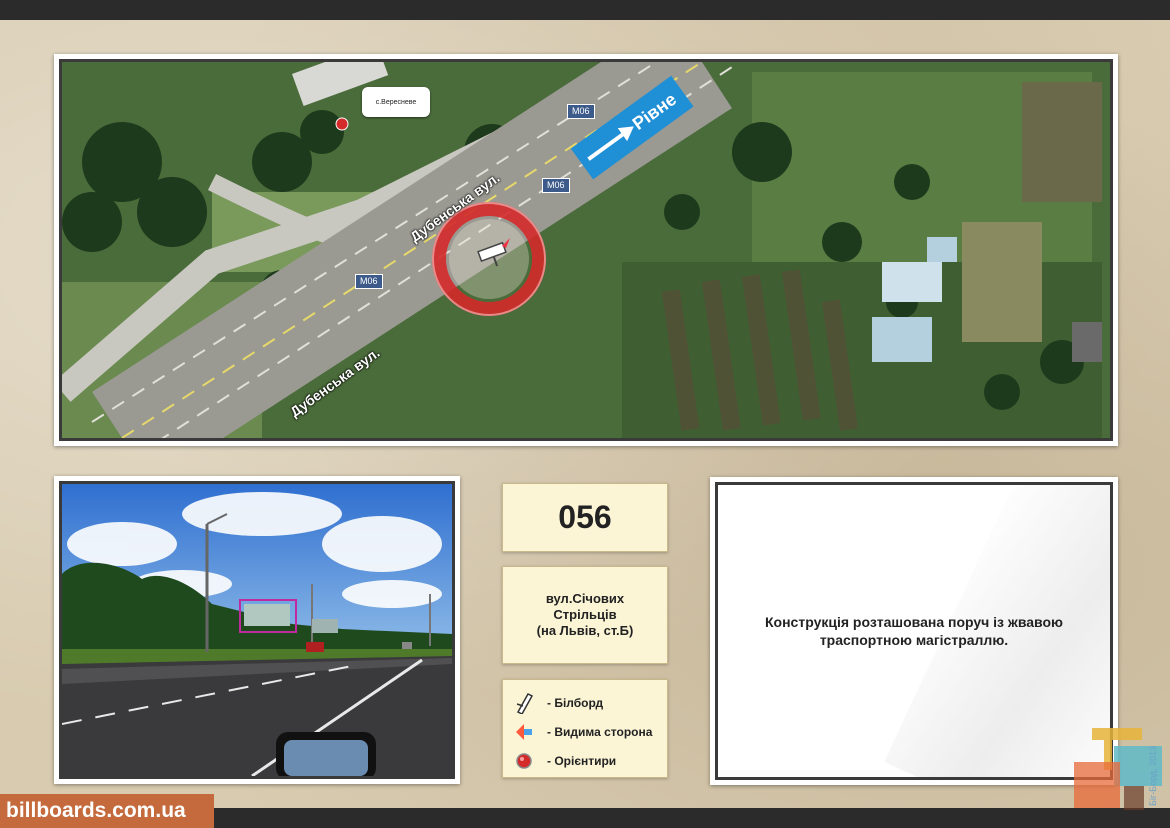 Image resolution: width=1170 pixels, height=828 pixels. I want to click on legend-item: - Видима сторона, so click(585, 731).